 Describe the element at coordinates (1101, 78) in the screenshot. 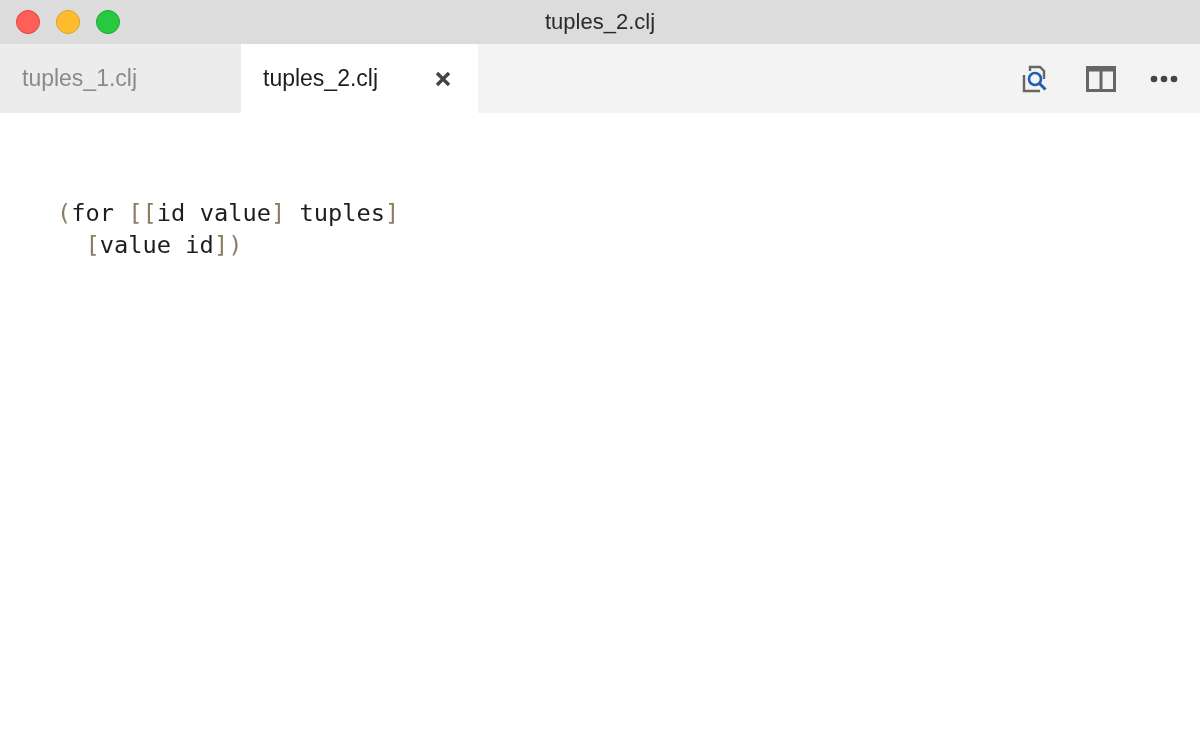

I see `split-editor-icon` at that location.